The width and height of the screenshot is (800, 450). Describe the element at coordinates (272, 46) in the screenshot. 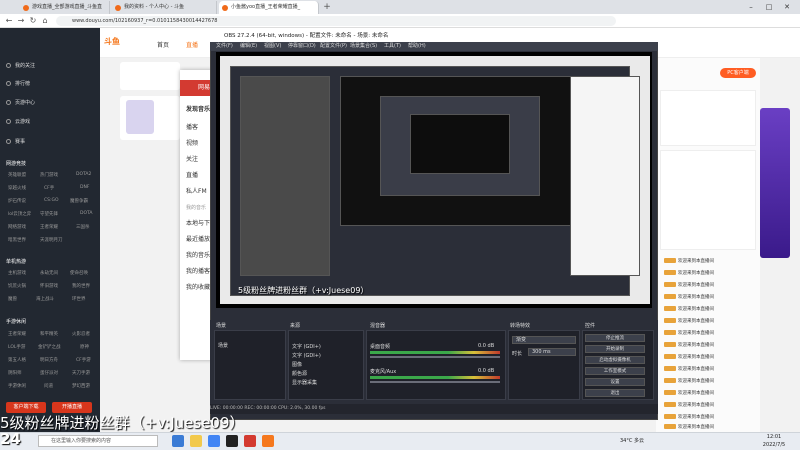

I see `menu-view: 视图(V)` at that location.